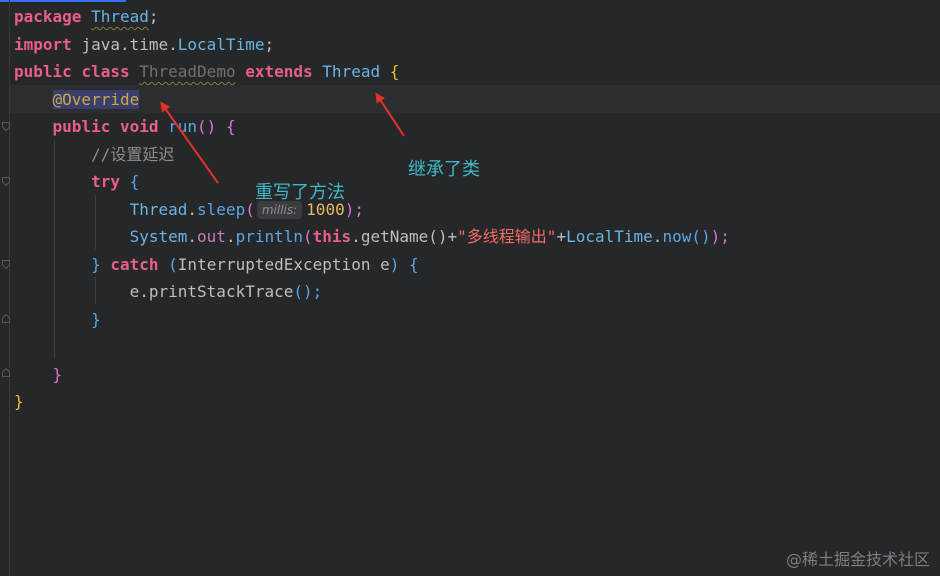  I want to click on watermark: @稀土掘金技术社区, so click(857, 559).